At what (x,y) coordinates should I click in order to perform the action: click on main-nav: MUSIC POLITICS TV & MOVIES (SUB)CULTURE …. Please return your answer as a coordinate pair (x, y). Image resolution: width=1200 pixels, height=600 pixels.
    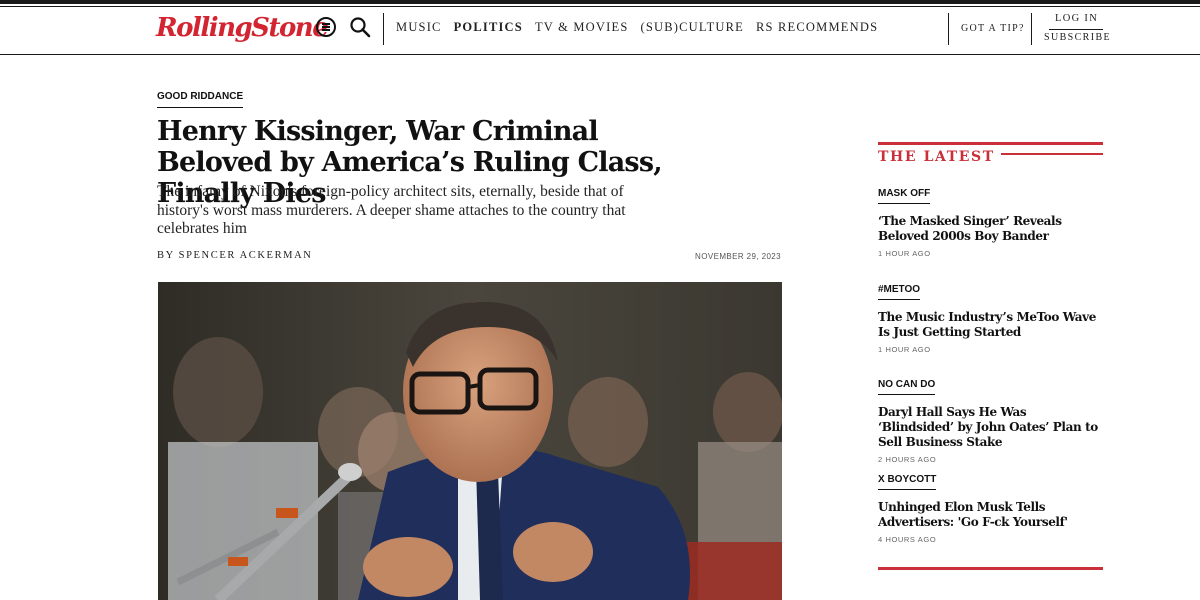
    Looking at the image, I should click on (643, 27).